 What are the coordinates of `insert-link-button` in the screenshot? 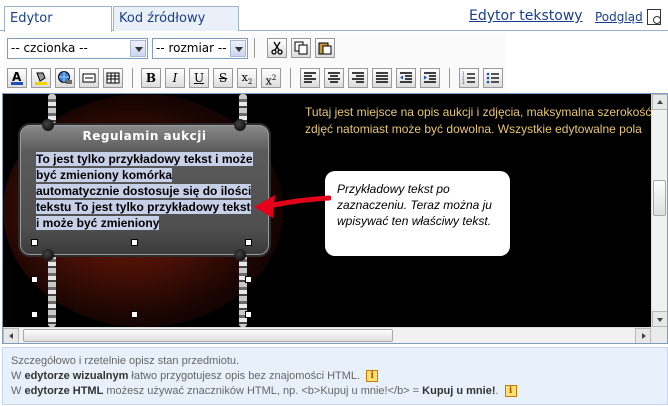 It's located at (65, 78).